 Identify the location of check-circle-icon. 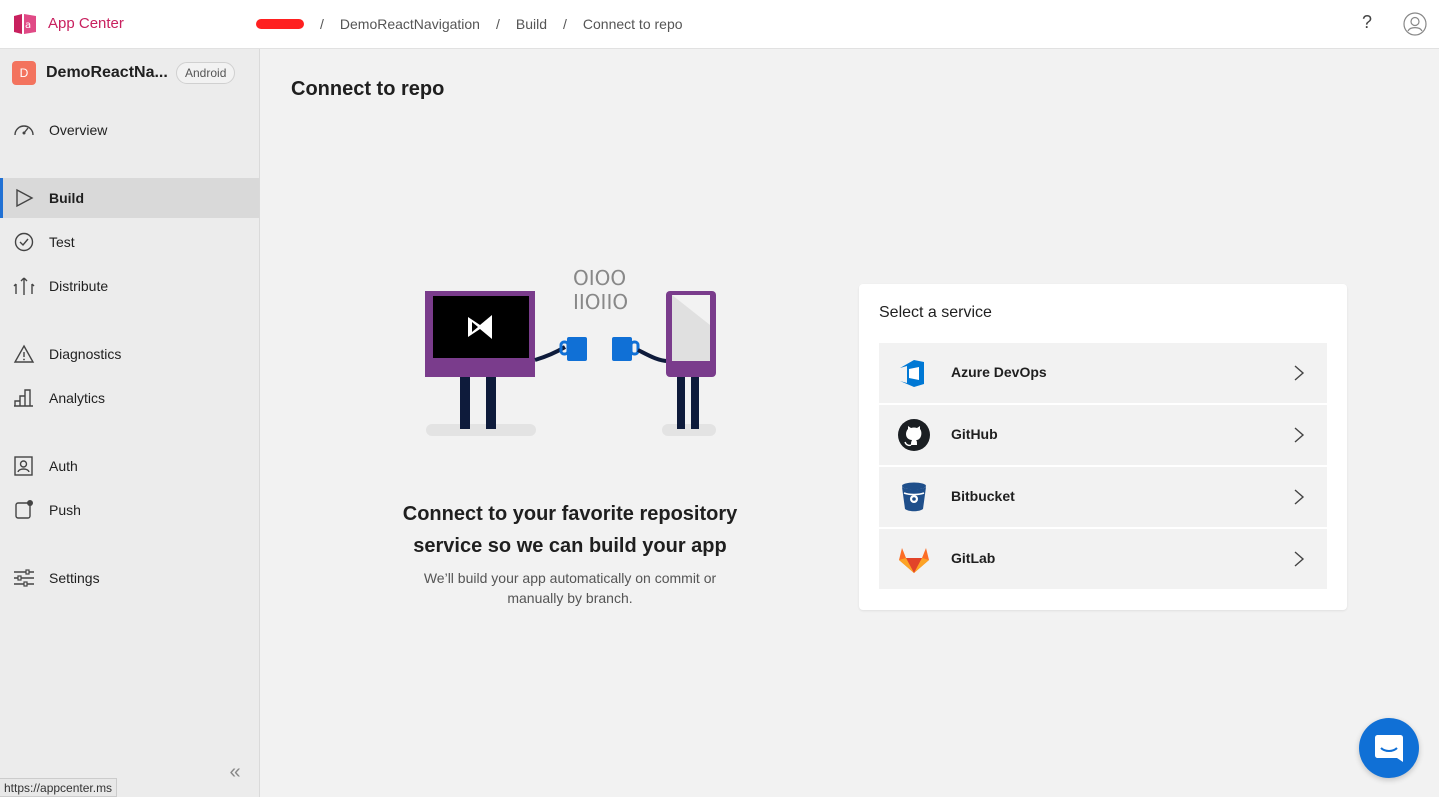
(24, 242).